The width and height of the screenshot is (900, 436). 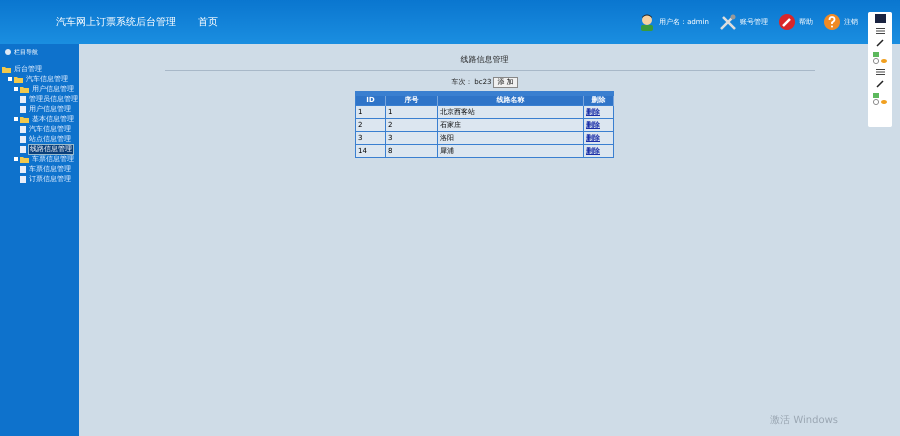 I want to click on nav-link: 首页, so click(x=208, y=22).